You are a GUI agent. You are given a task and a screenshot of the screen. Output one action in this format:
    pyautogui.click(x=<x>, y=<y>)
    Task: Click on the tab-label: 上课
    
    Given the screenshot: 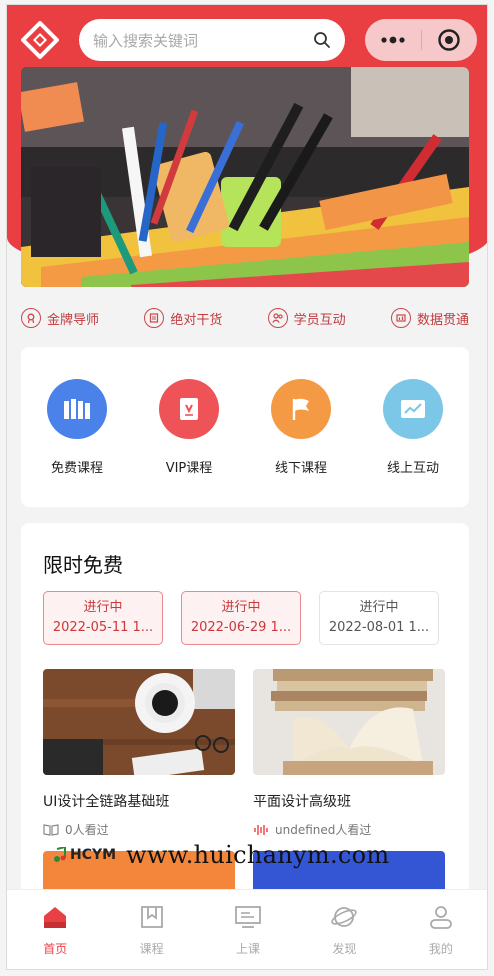 What is the action you would take?
    pyautogui.click(x=248, y=949)
    